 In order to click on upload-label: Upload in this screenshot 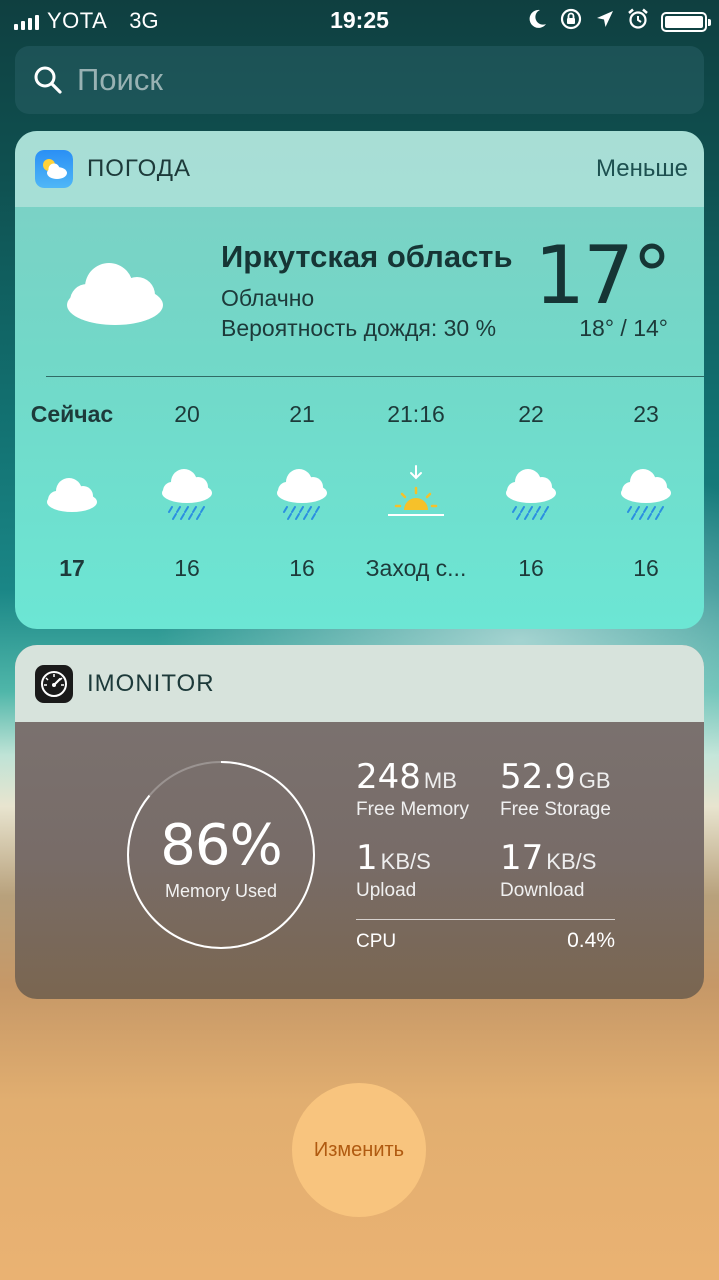, I will do `click(386, 890)`.